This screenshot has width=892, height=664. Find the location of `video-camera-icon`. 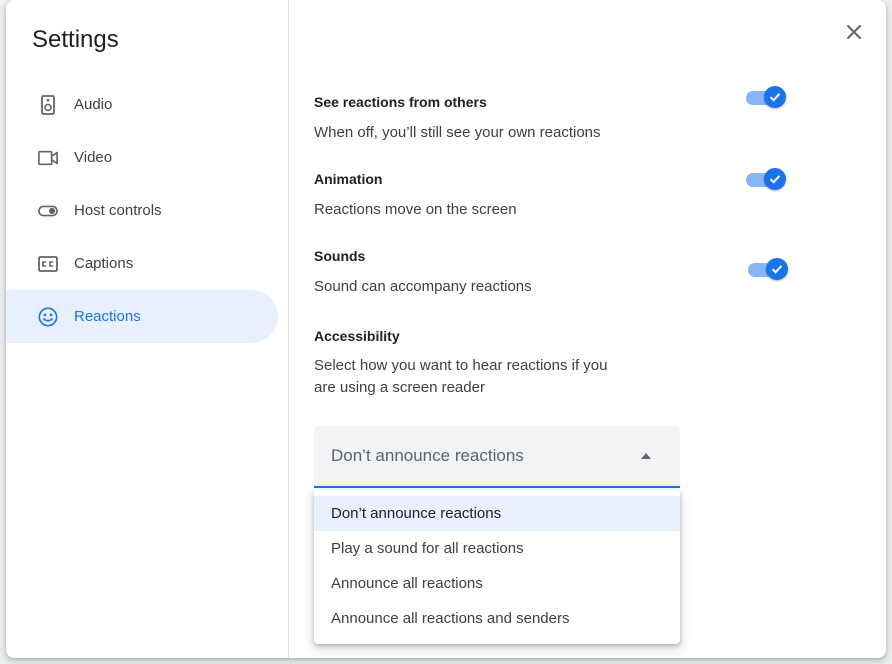

video-camera-icon is located at coordinates (48, 158).